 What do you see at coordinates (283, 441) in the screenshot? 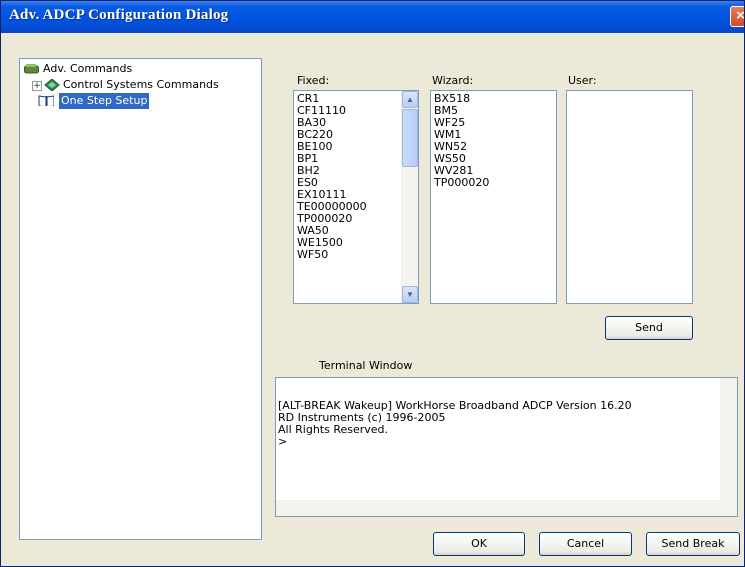
I see `terminal-line: >` at bounding box center [283, 441].